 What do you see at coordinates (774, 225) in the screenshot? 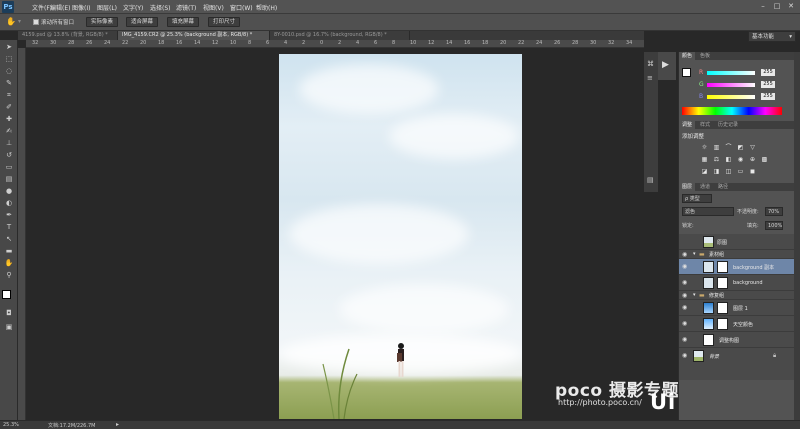
I see `fill-input: 100%` at bounding box center [774, 225].